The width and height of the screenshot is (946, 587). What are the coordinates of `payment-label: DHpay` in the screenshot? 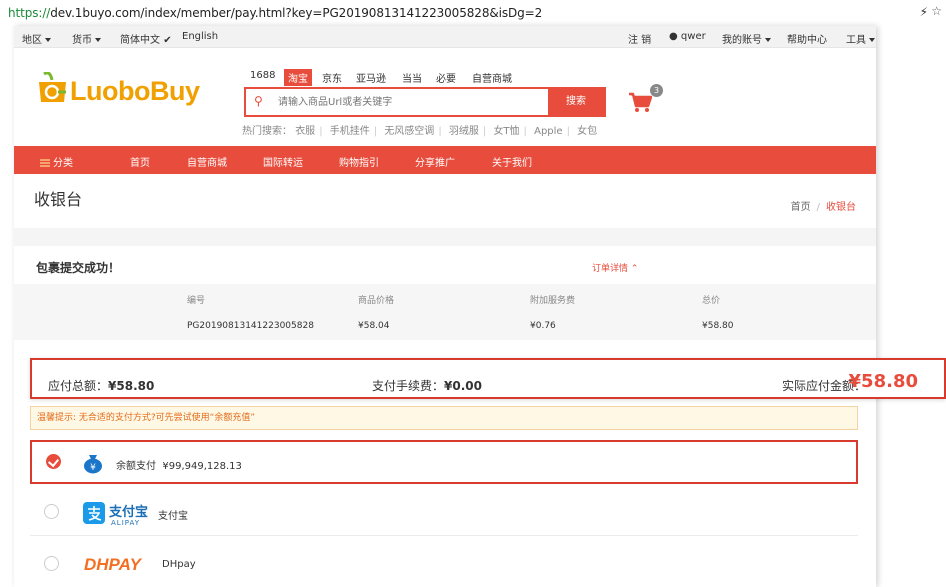 It's located at (179, 564).